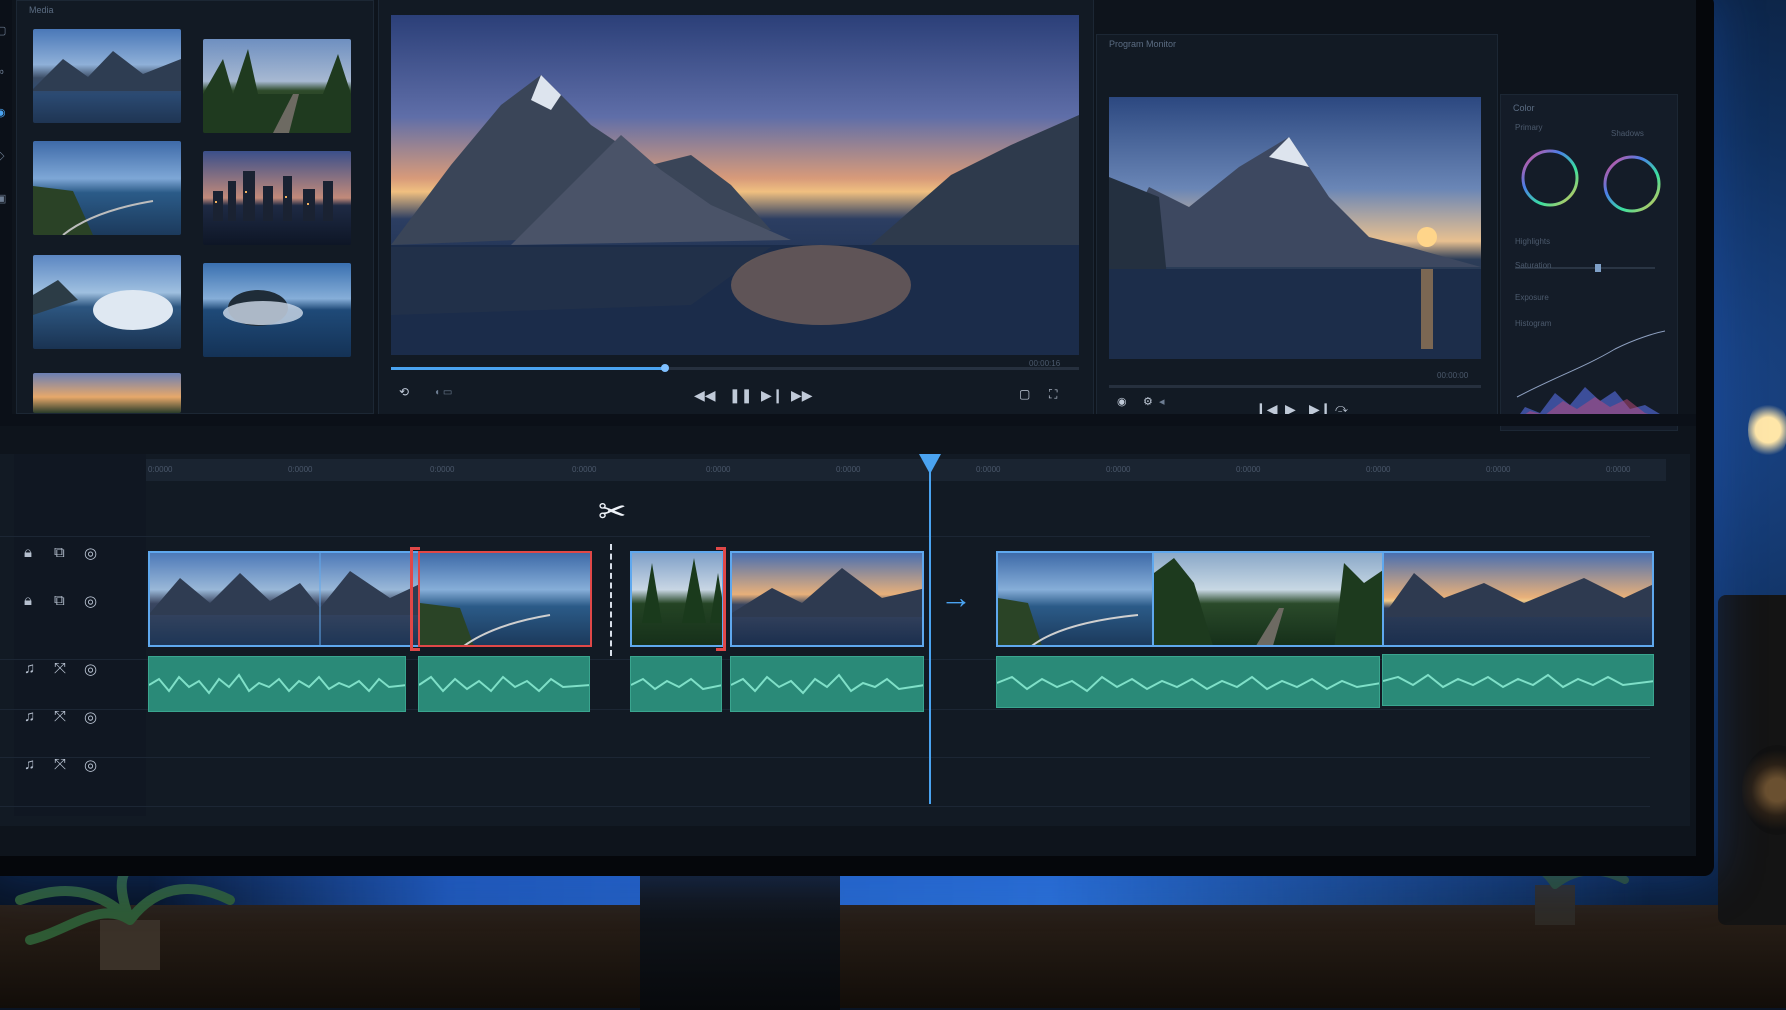 Image resolution: width=1786 pixels, height=1010 pixels. Describe the element at coordinates (6, 207) in the screenshot. I see `tool-strip: ▢ ∞ ◉ ◇ ▣` at that location.